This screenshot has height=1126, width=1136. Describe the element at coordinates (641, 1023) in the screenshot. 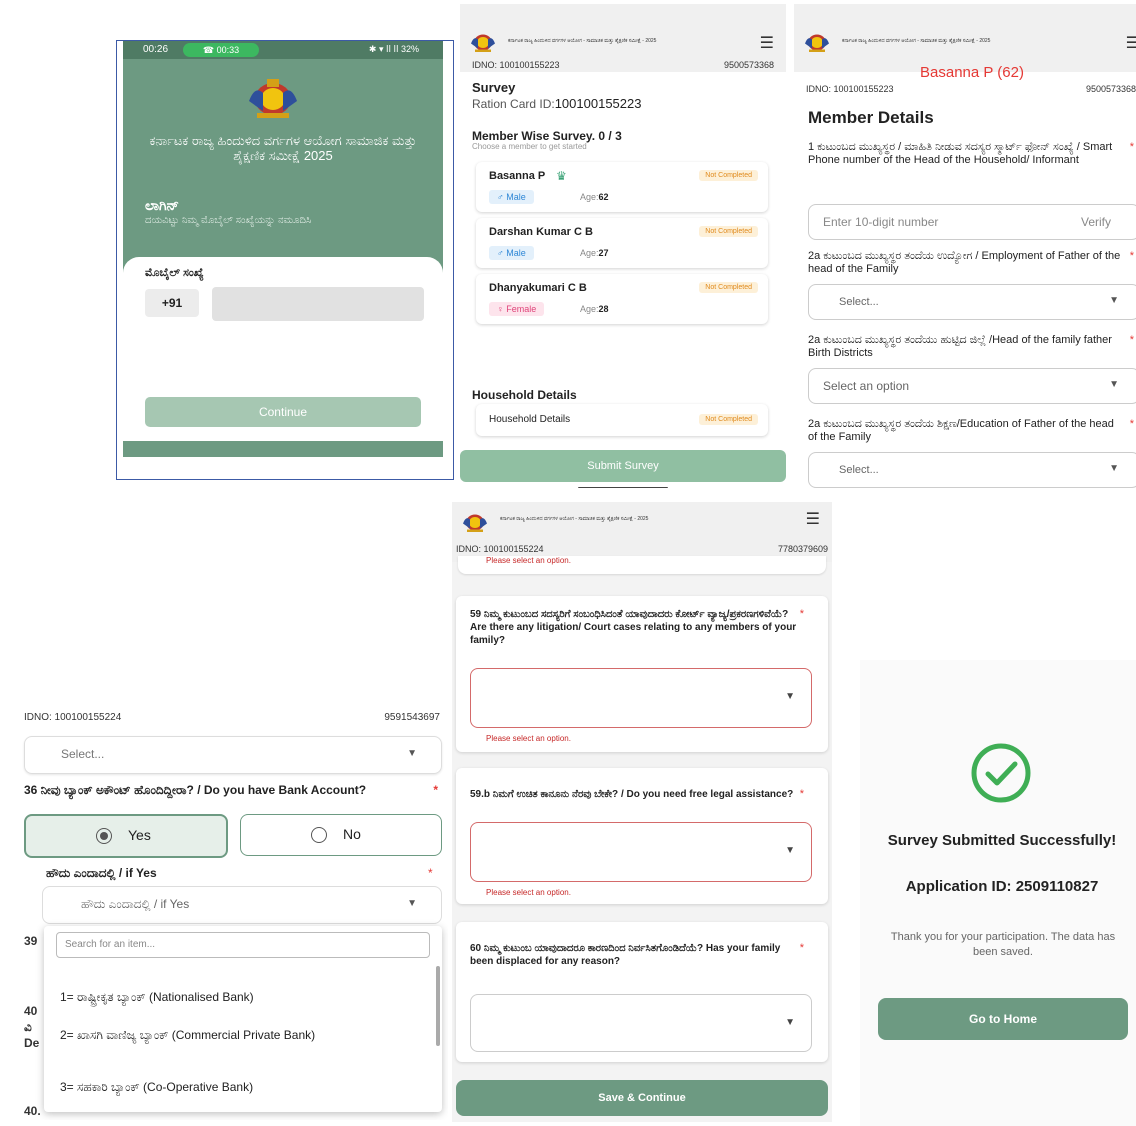

I see `displacement-select: ▼` at that location.